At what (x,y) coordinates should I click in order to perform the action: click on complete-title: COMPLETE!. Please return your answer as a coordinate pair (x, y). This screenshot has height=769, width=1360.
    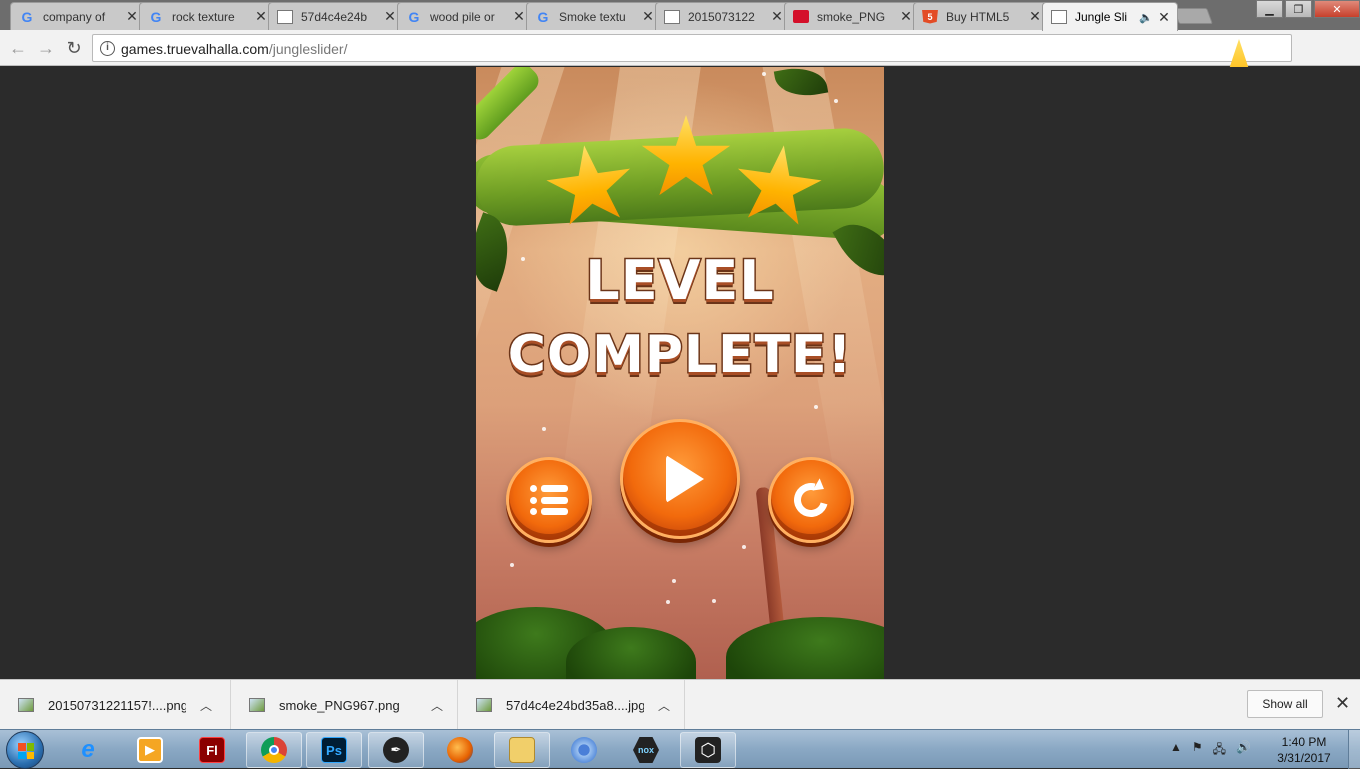
    Looking at the image, I should click on (679, 355).